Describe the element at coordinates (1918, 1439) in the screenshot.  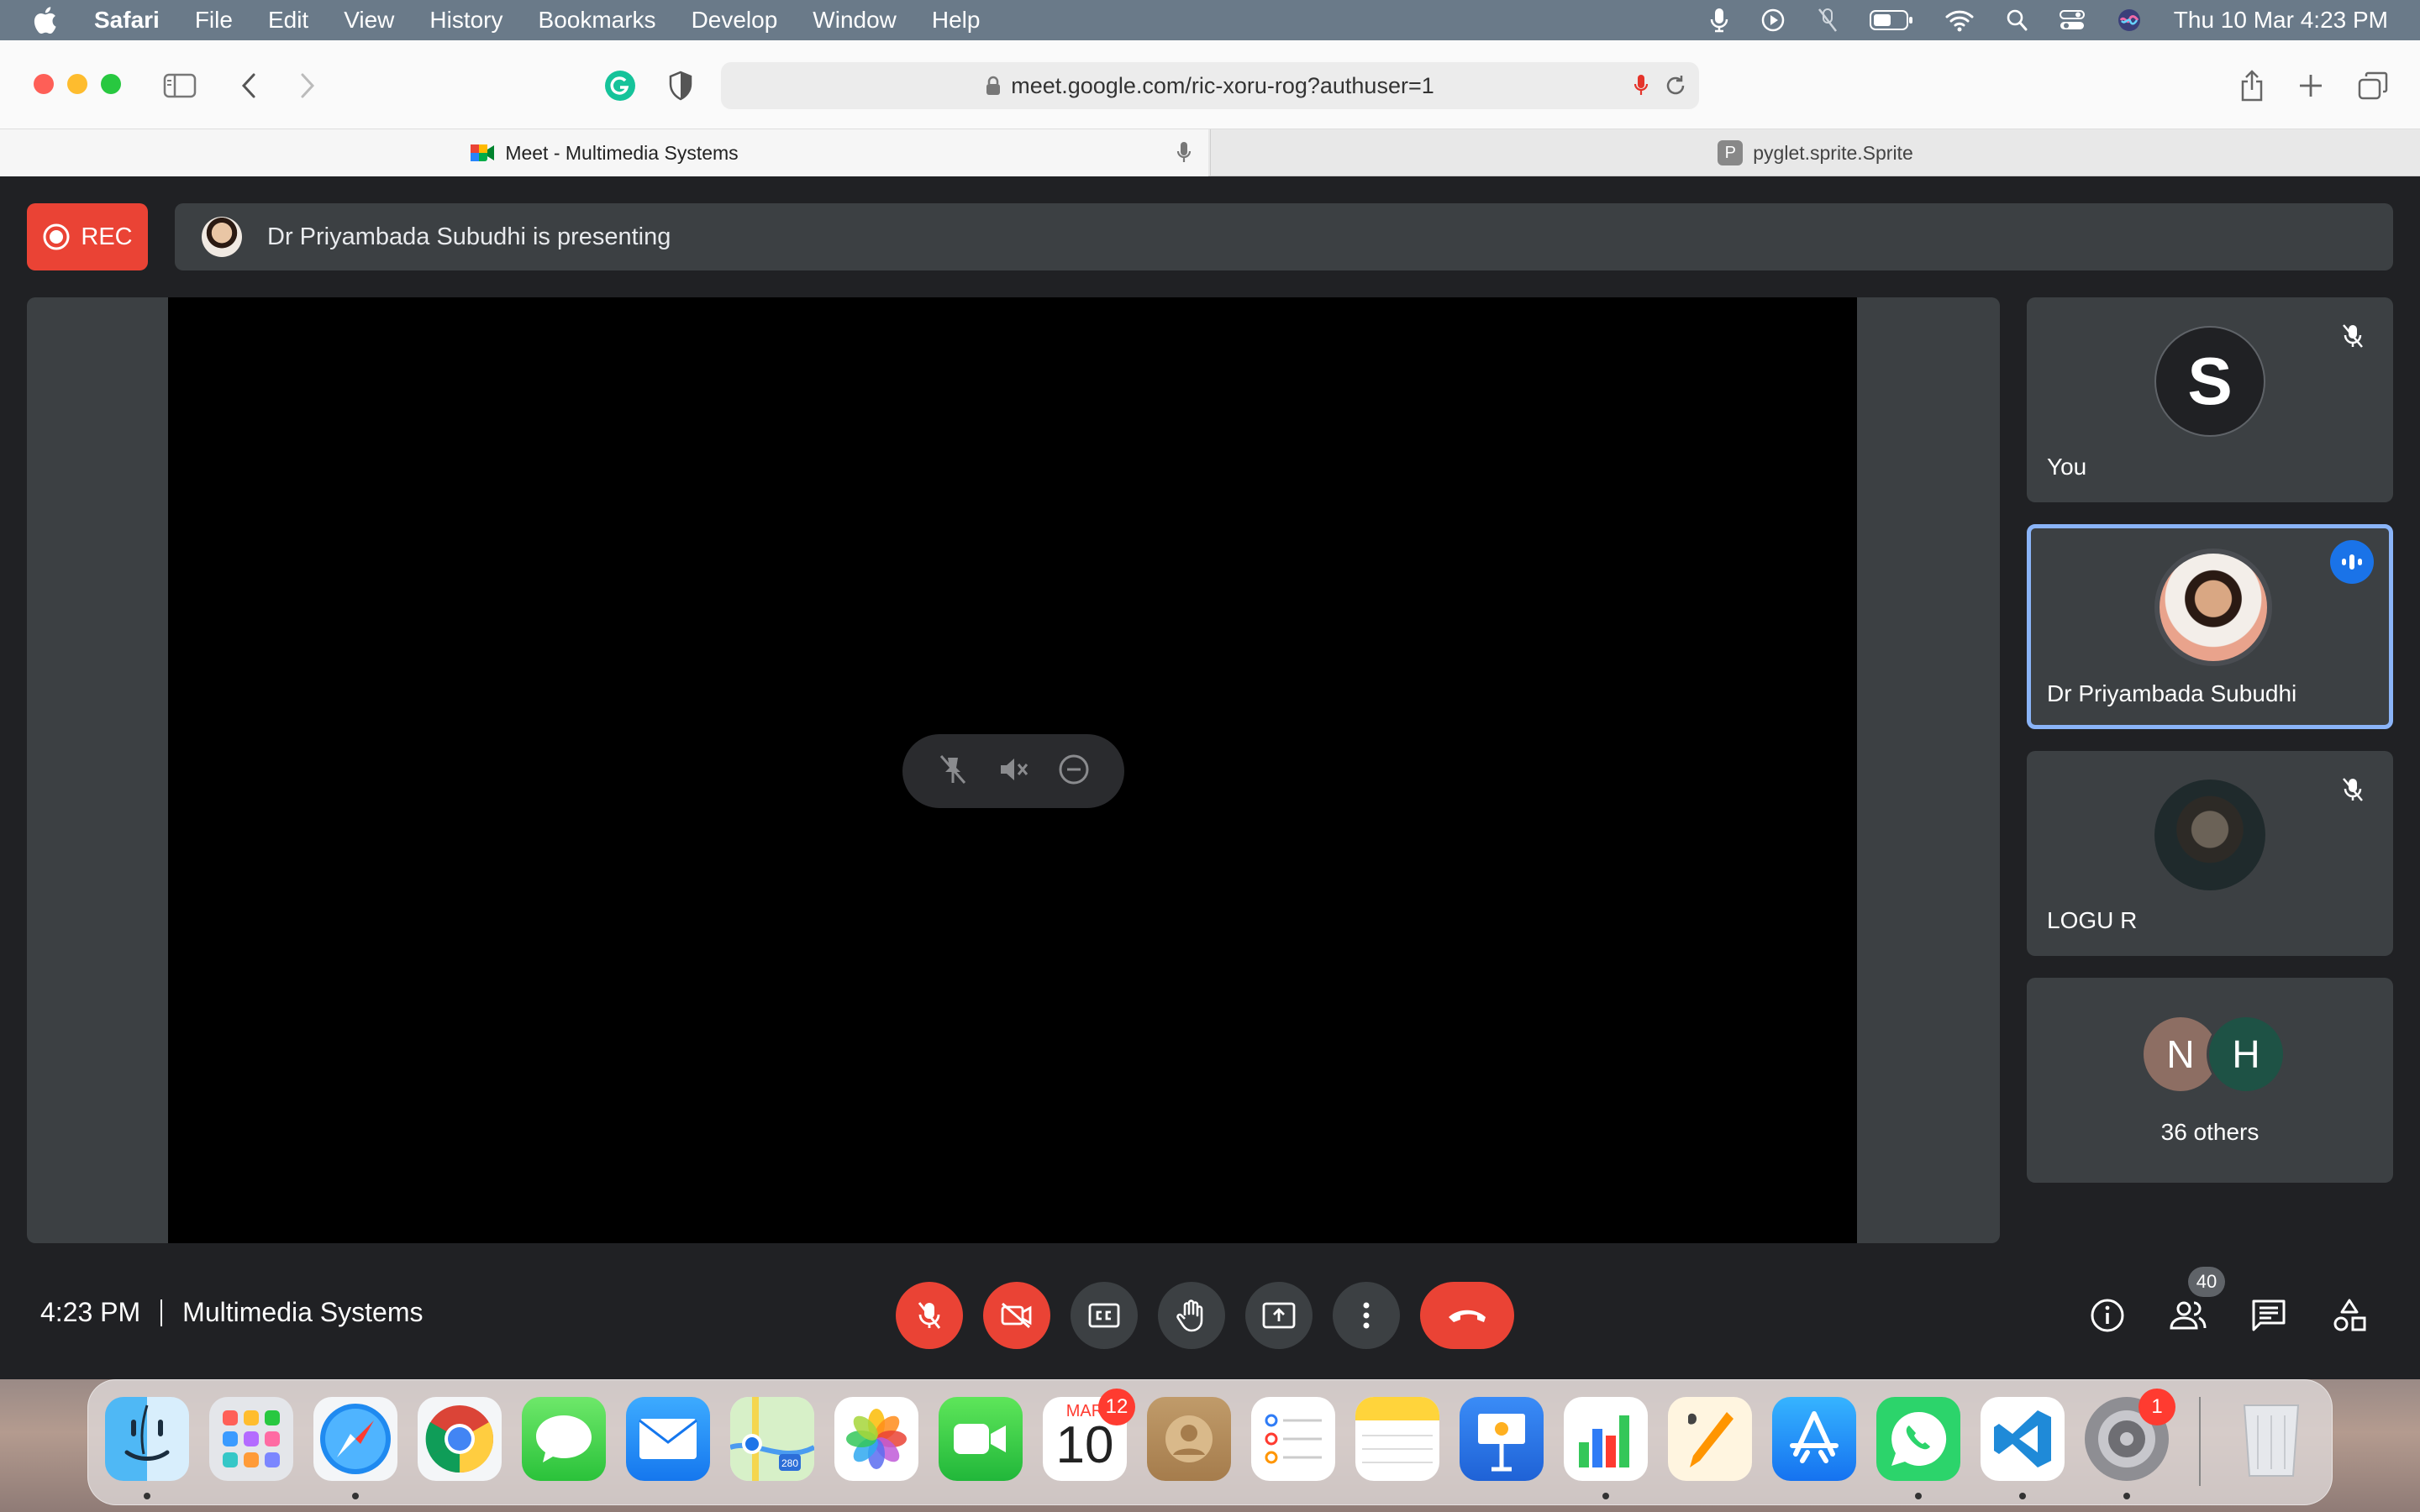
I see `whatsapp-icon` at that location.